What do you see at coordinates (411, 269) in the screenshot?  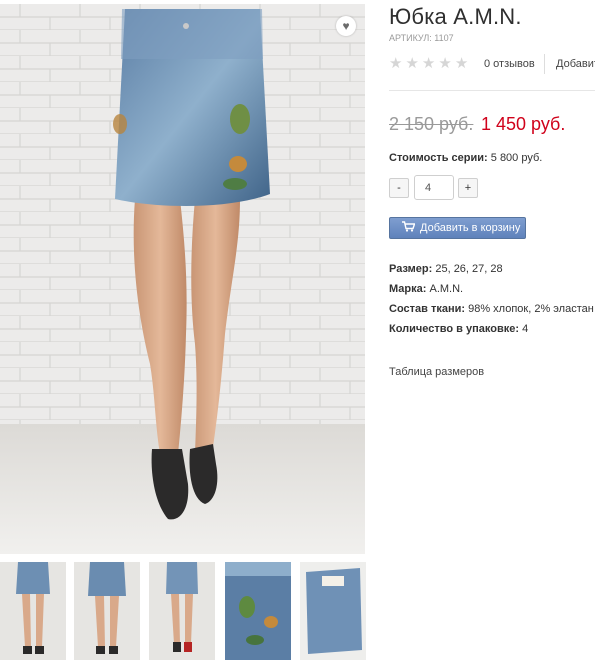 I see `attribute-label: Размер:` at bounding box center [411, 269].